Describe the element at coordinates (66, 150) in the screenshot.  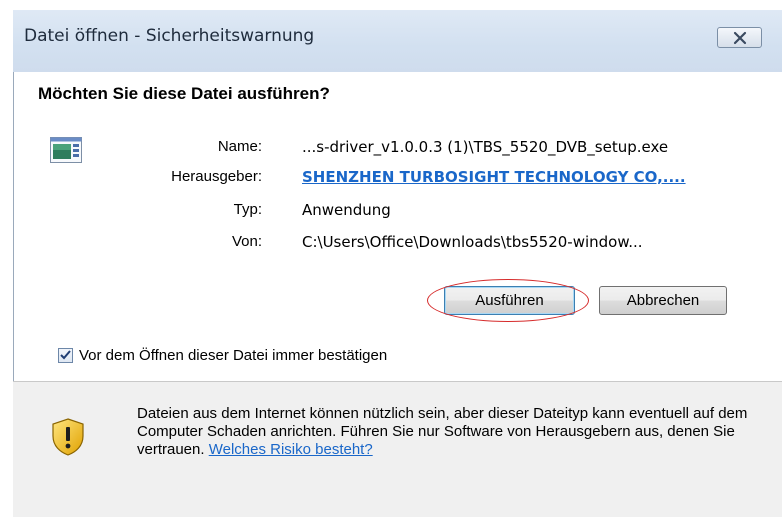
I see `application-file-icon` at that location.